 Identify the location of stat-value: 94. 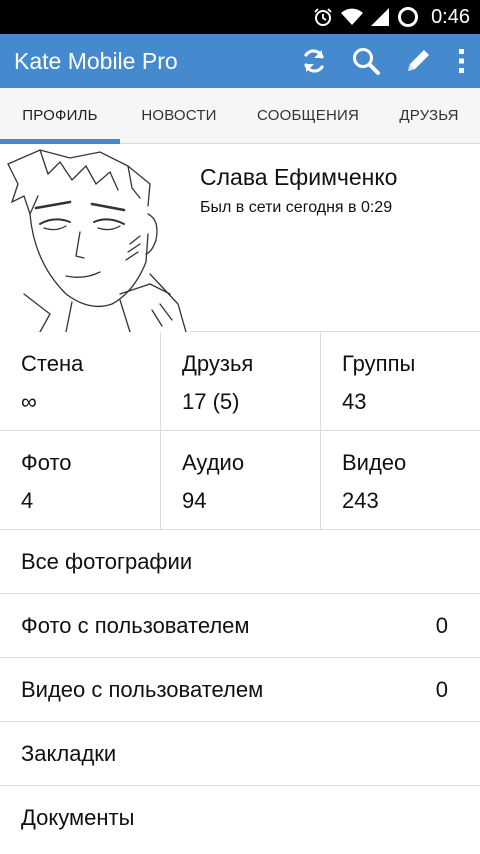
(194, 500).